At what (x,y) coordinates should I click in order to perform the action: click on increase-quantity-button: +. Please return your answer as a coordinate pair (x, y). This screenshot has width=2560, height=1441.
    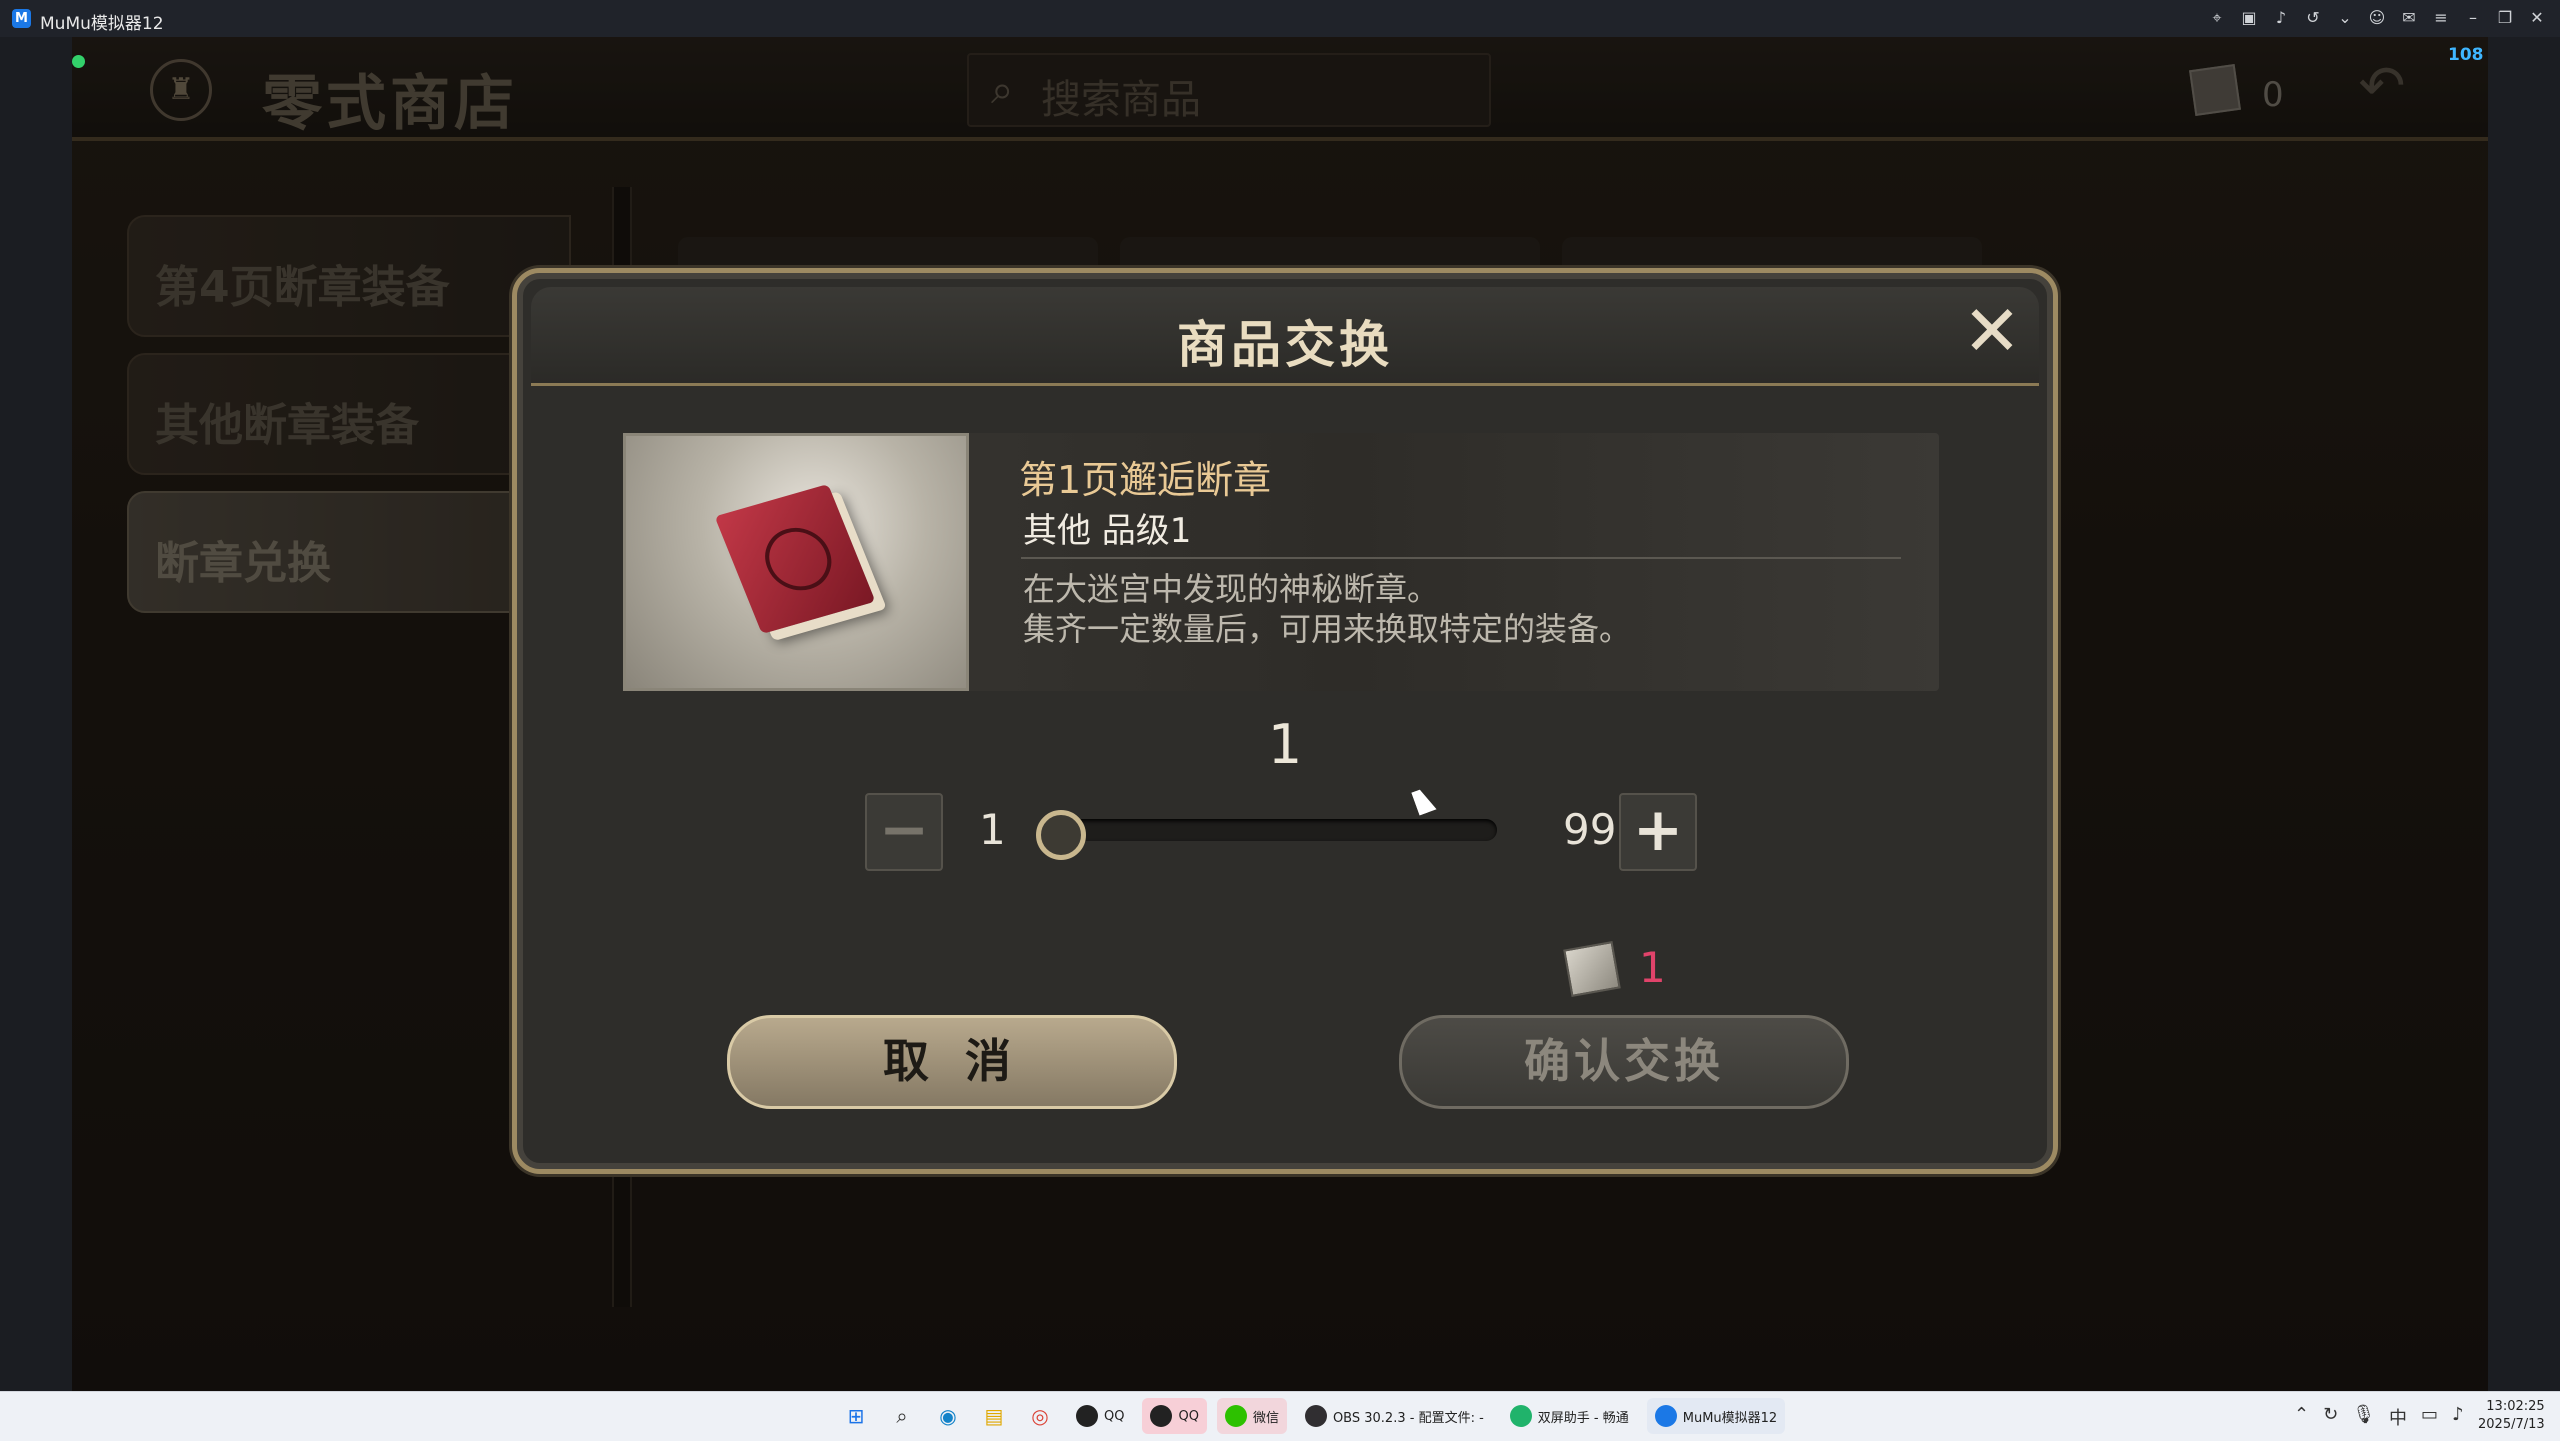
    Looking at the image, I should click on (1658, 832).